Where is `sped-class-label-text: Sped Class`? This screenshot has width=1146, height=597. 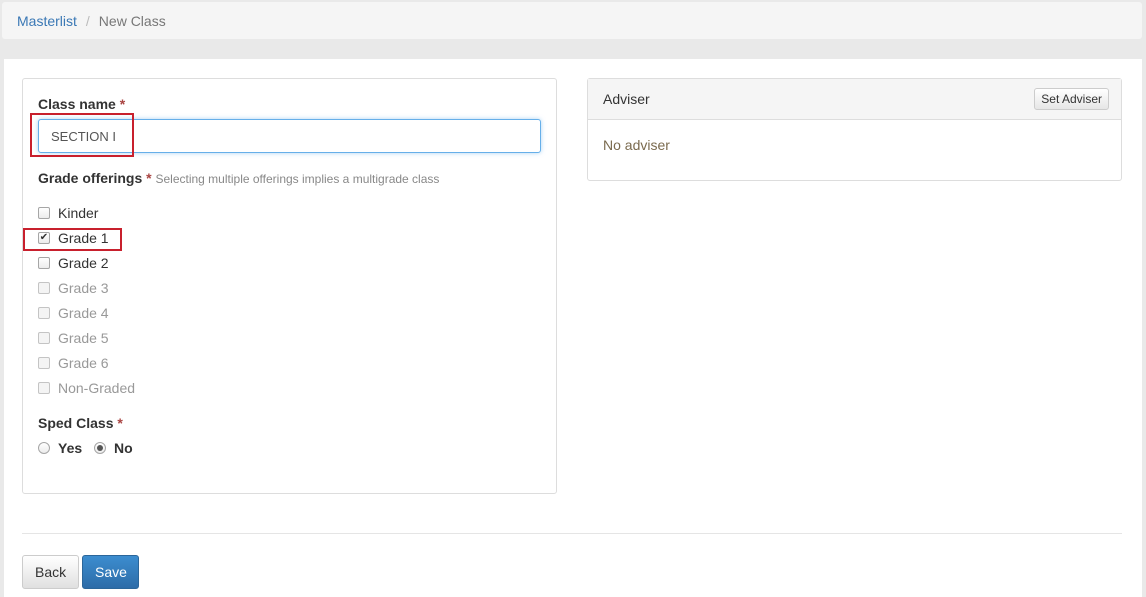 sped-class-label-text: Sped Class is located at coordinates (76, 423).